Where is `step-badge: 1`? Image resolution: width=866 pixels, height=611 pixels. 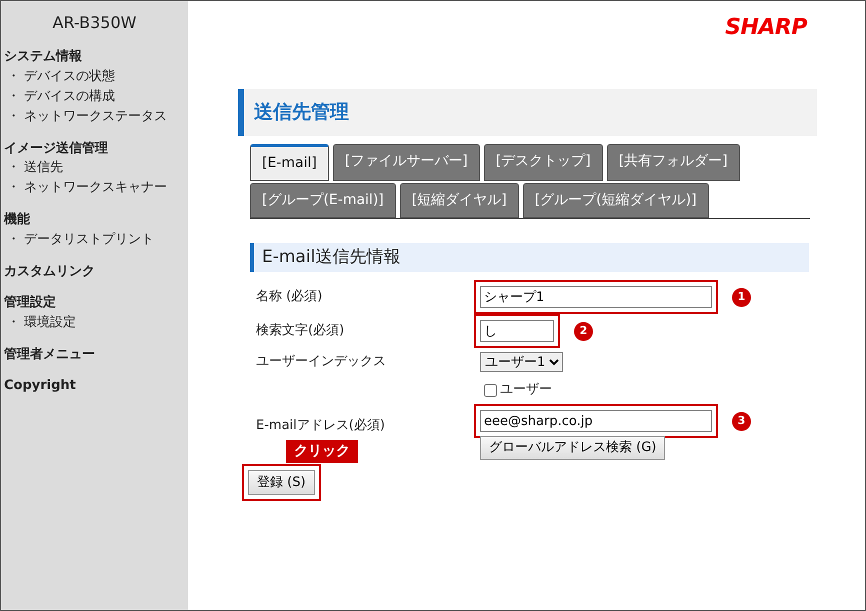 step-badge: 1 is located at coordinates (741, 297).